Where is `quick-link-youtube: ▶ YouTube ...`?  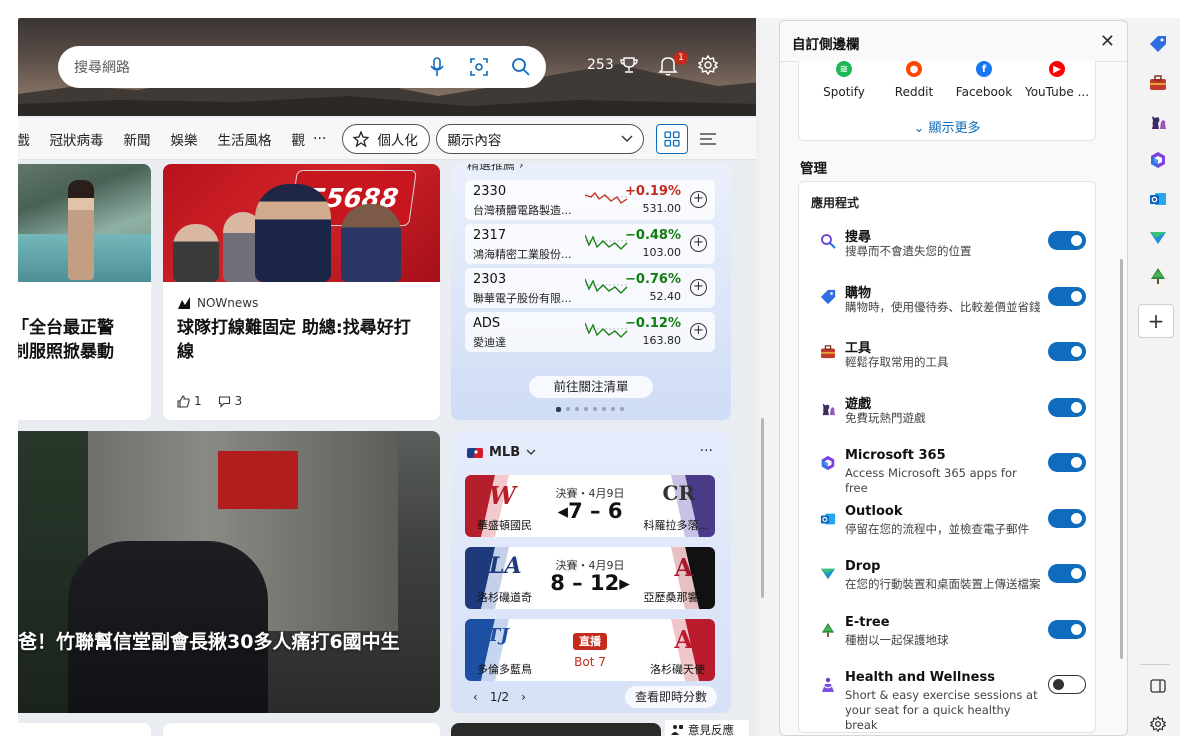
quick-link-youtube: ▶ YouTube ... is located at coordinates (1057, 80).